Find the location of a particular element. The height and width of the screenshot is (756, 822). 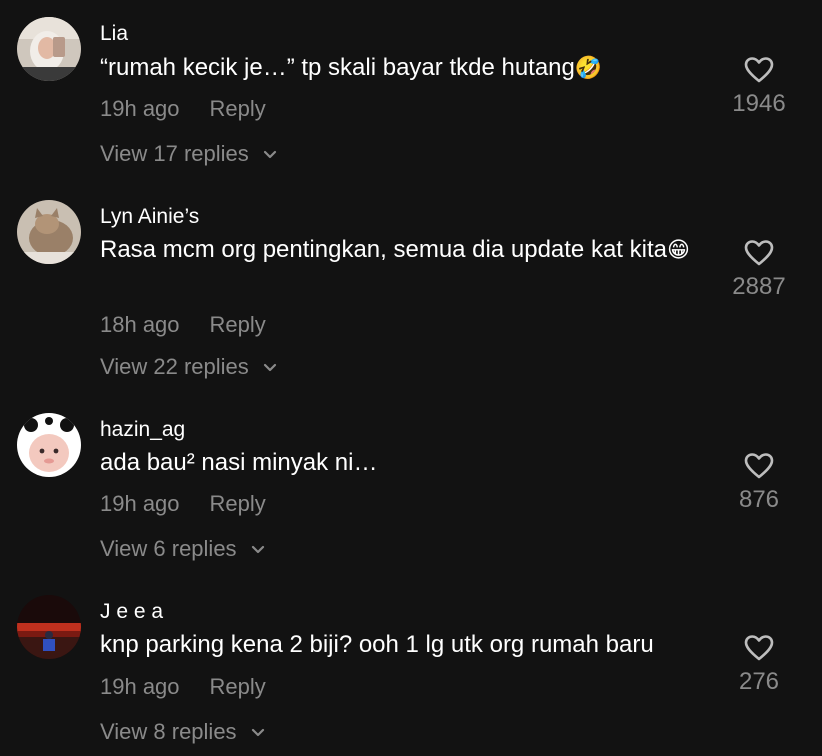

view-replies-button: View 22 replies is located at coordinates (188, 367).